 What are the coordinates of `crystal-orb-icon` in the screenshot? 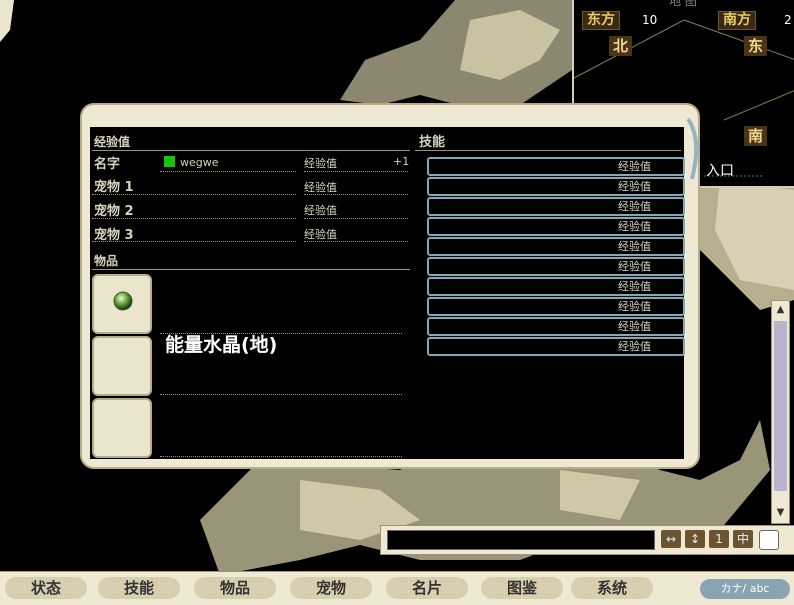 It's located at (123, 301).